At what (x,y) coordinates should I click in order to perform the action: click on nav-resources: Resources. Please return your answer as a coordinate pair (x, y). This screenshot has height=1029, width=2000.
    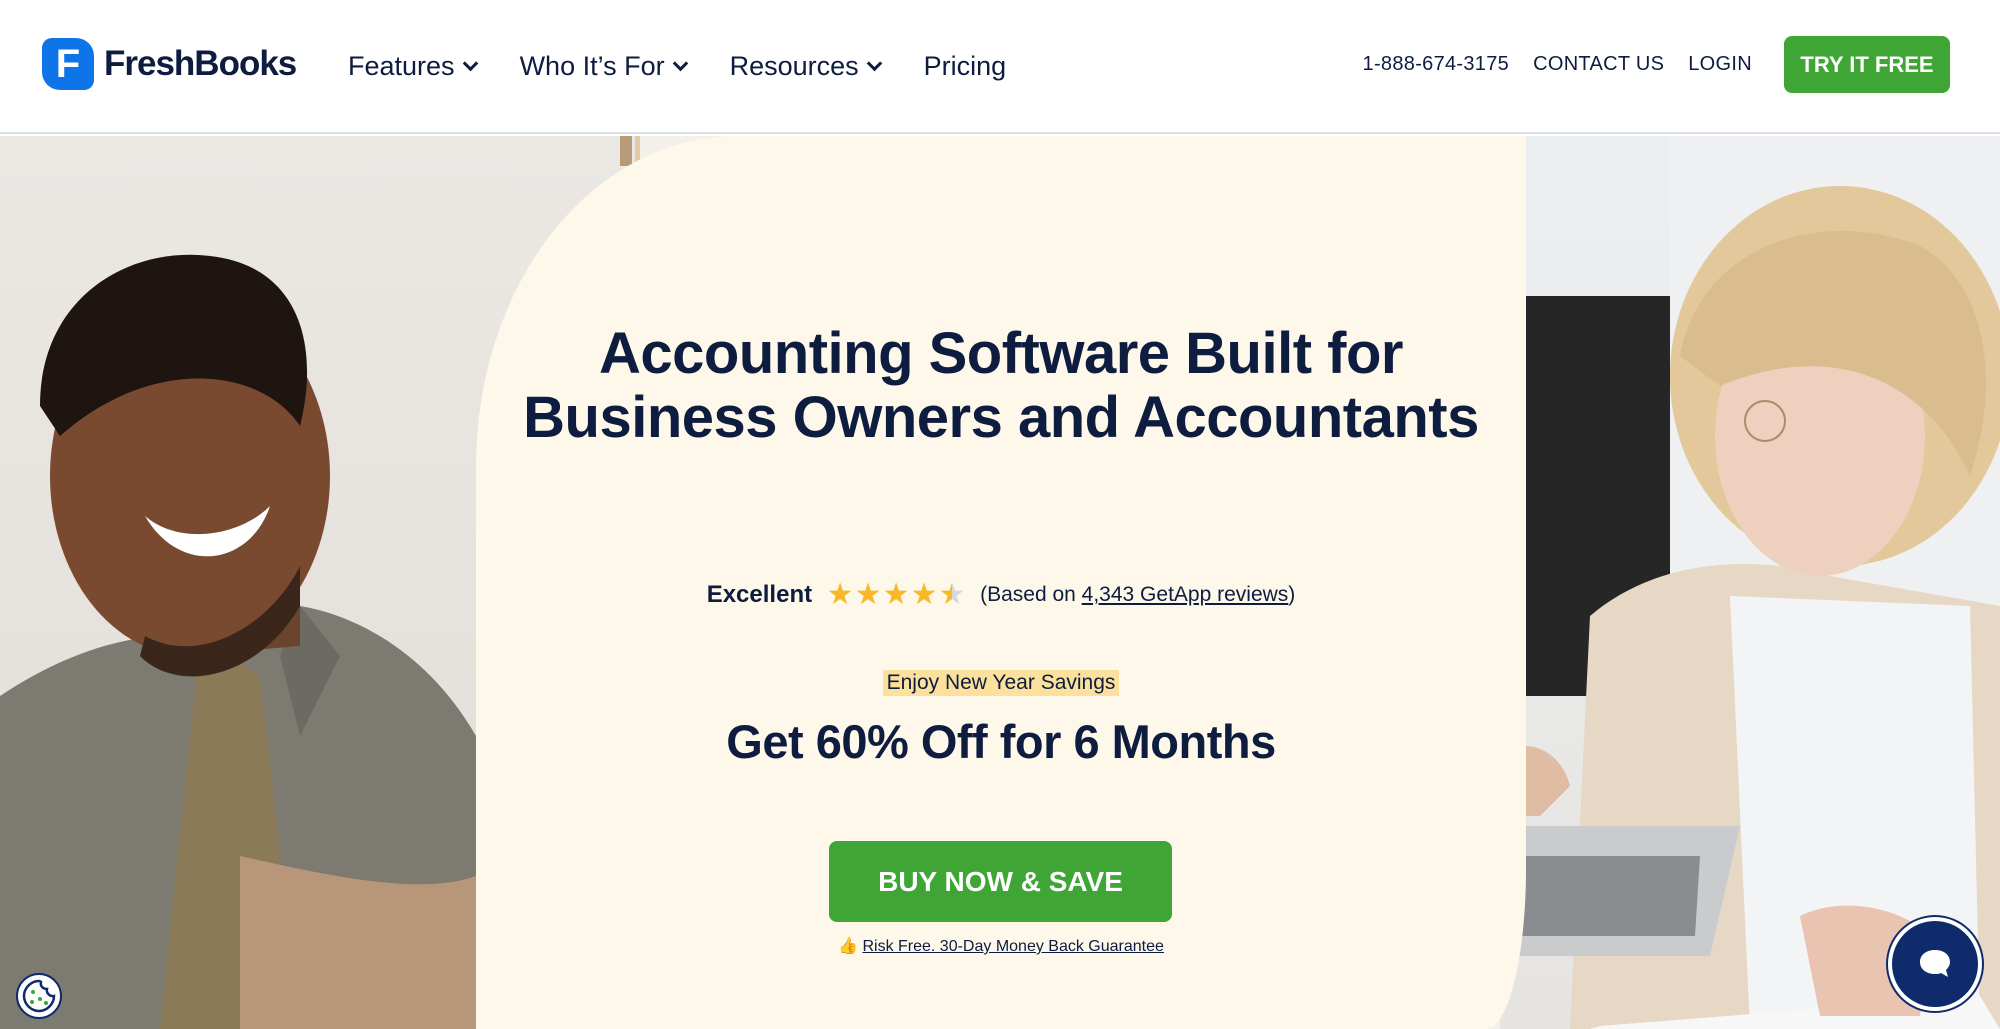
    Looking at the image, I should click on (805, 66).